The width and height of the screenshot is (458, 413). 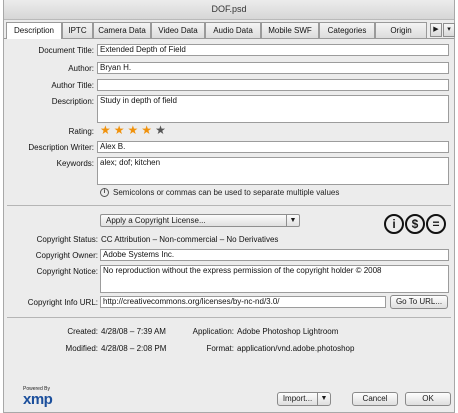 I want to click on format-label: Format:, so click(x=220, y=348).